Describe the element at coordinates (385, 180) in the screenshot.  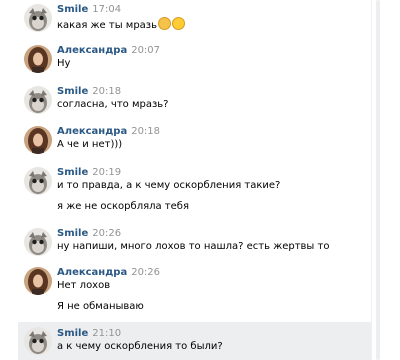
I see `scrollbar` at that location.